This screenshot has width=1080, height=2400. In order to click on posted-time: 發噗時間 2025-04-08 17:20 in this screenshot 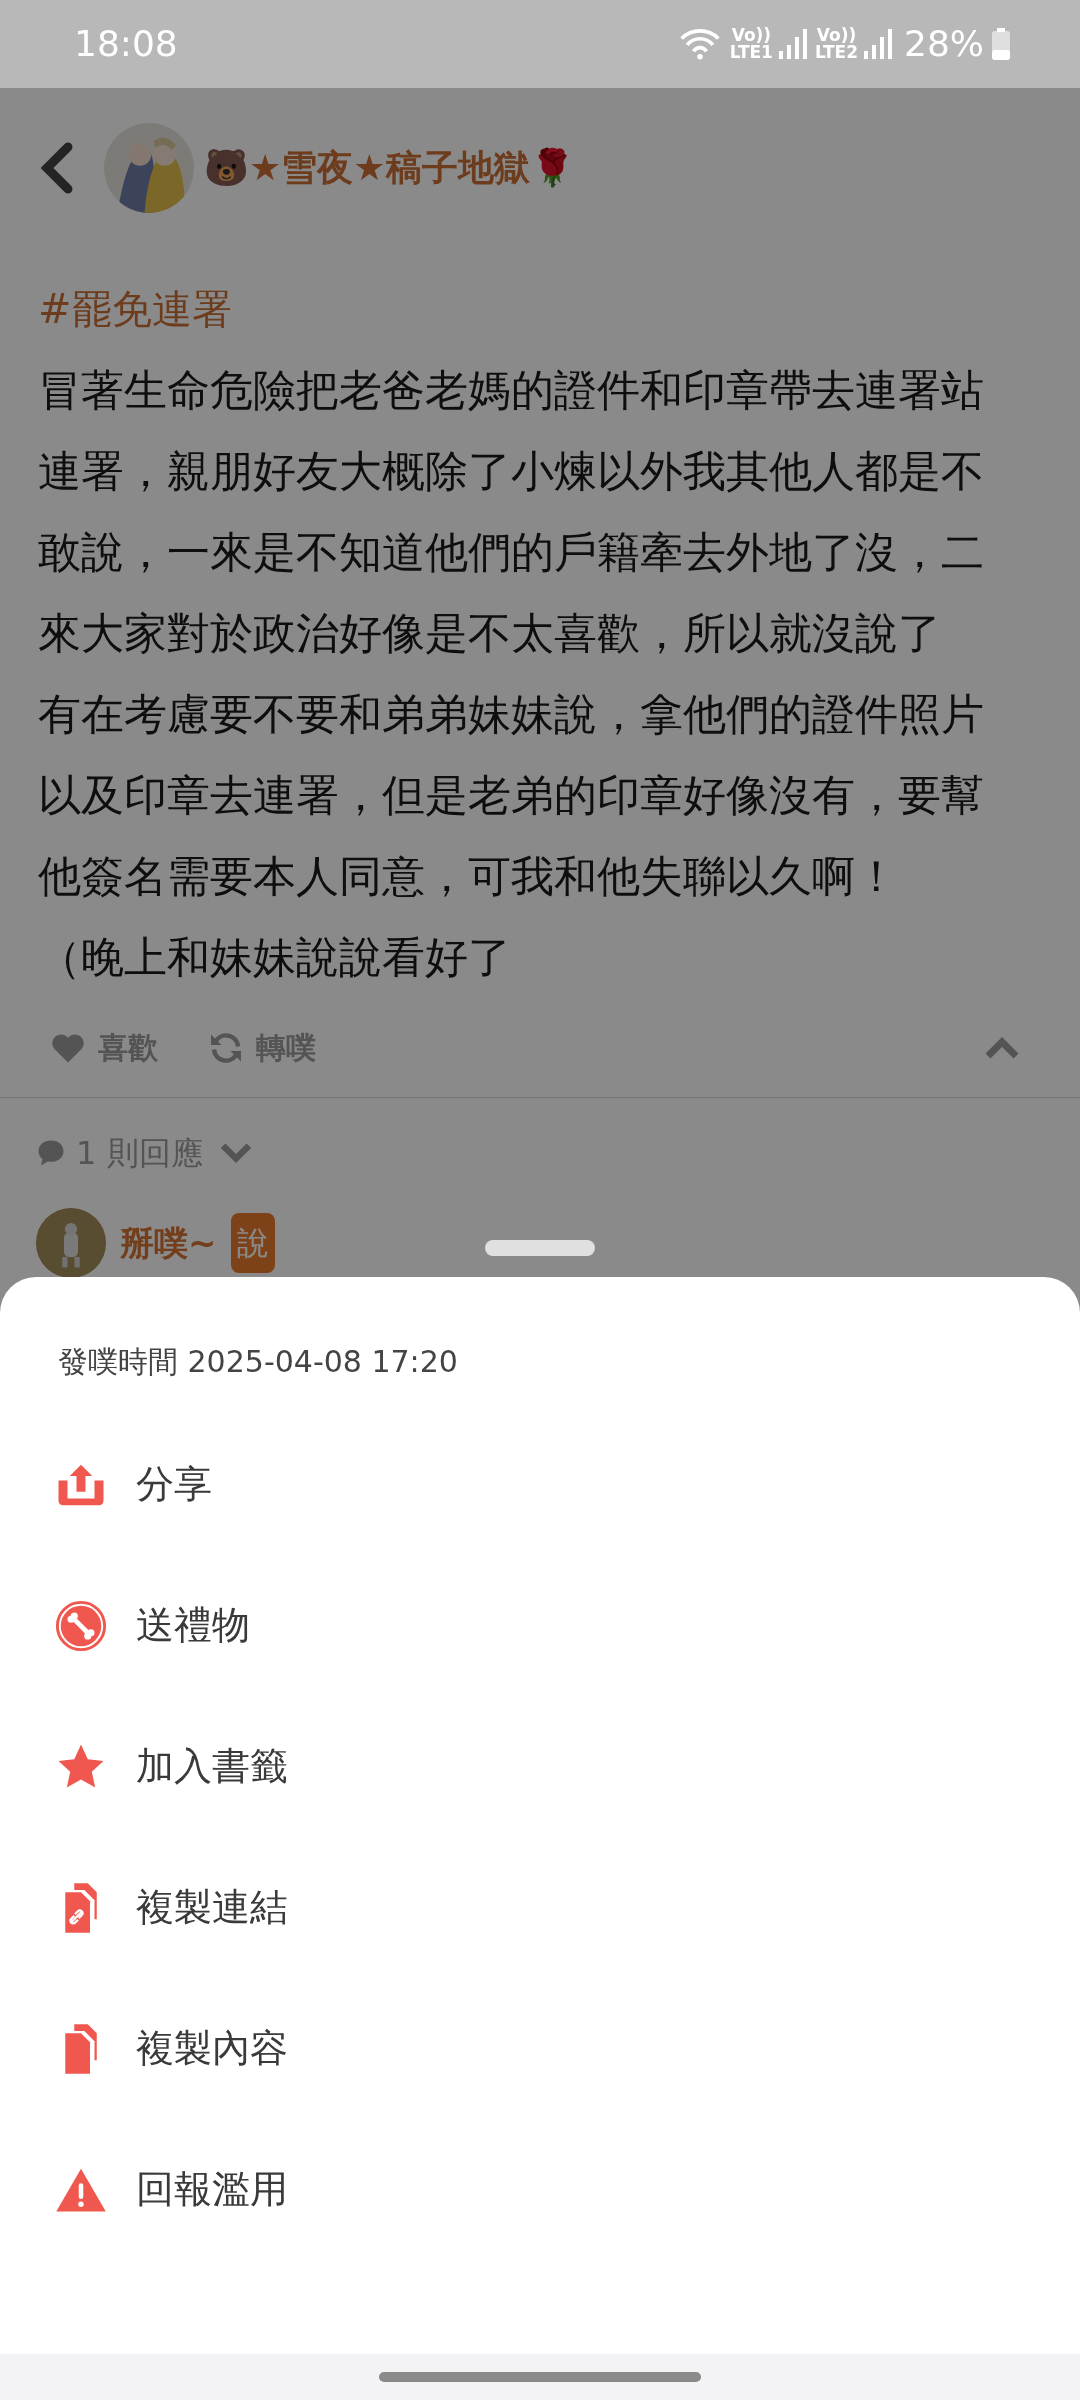, I will do `click(258, 1362)`.